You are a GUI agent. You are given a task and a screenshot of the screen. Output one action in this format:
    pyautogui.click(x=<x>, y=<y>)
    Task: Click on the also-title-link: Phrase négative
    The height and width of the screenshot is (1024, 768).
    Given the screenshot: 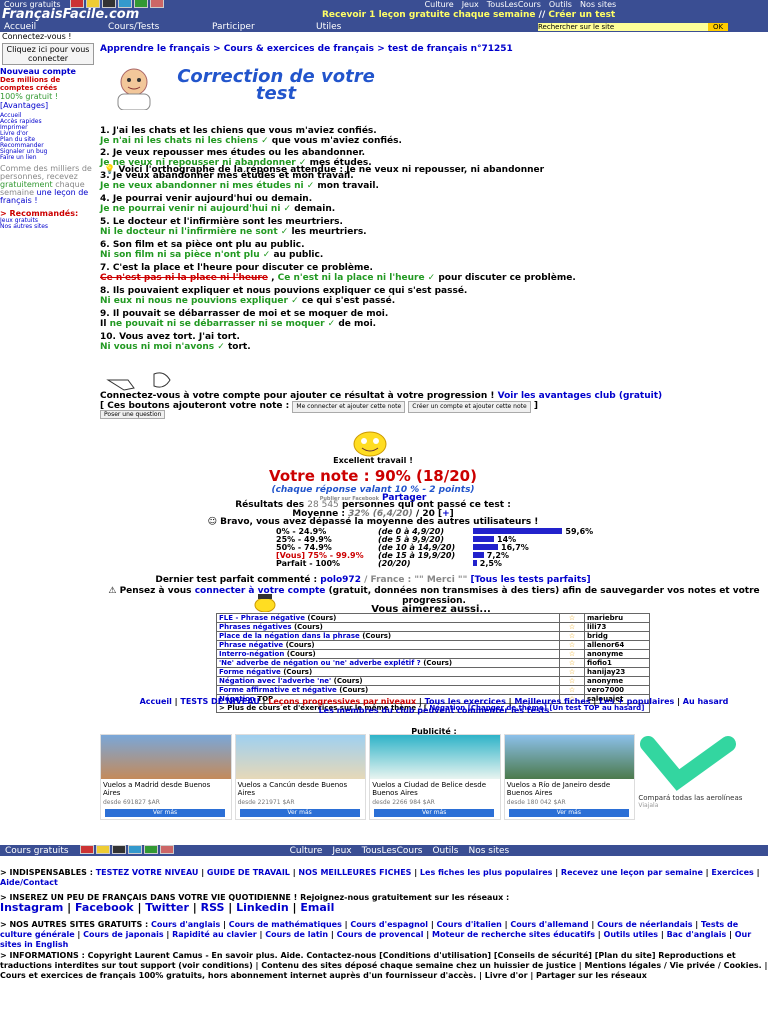 What is the action you would take?
    pyautogui.click(x=251, y=645)
    